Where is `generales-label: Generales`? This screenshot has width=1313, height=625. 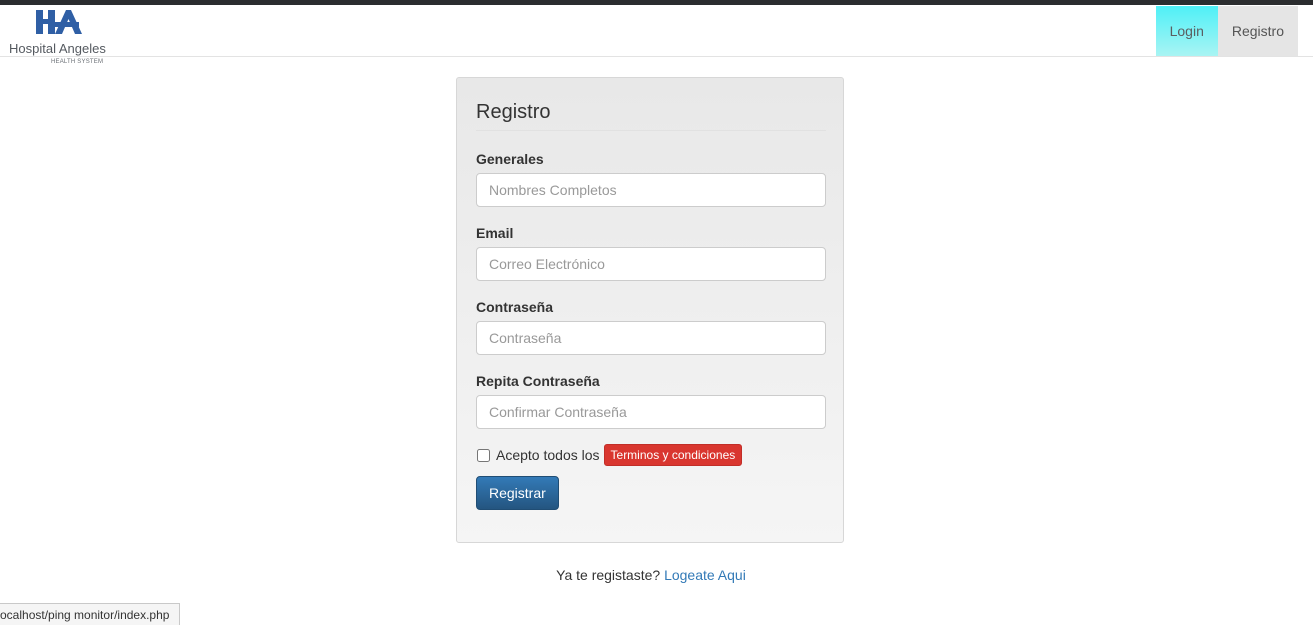 generales-label: Generales is located at coordinates (510, 159).